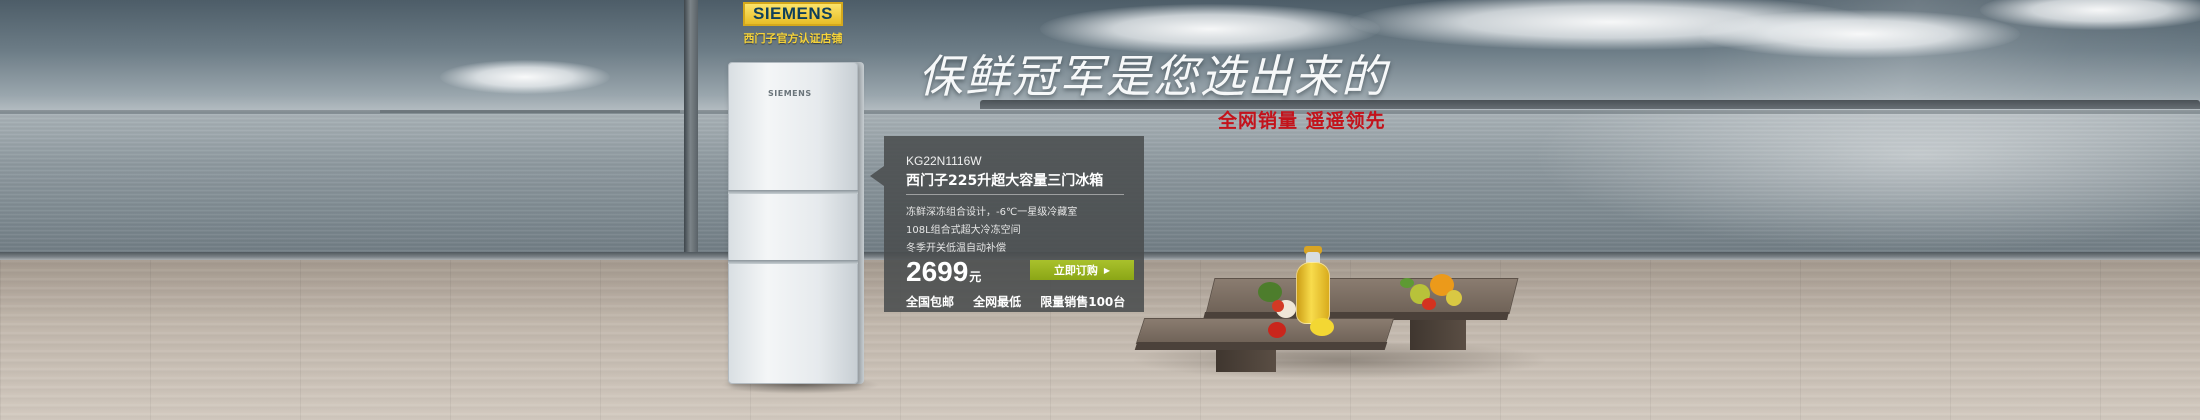 This screenshot has width=2200, height=420. What do you see at coordinates (1261, 346) in the screenshot?
I see `tabletop-front-edge` at bounding box center [1261, 346].